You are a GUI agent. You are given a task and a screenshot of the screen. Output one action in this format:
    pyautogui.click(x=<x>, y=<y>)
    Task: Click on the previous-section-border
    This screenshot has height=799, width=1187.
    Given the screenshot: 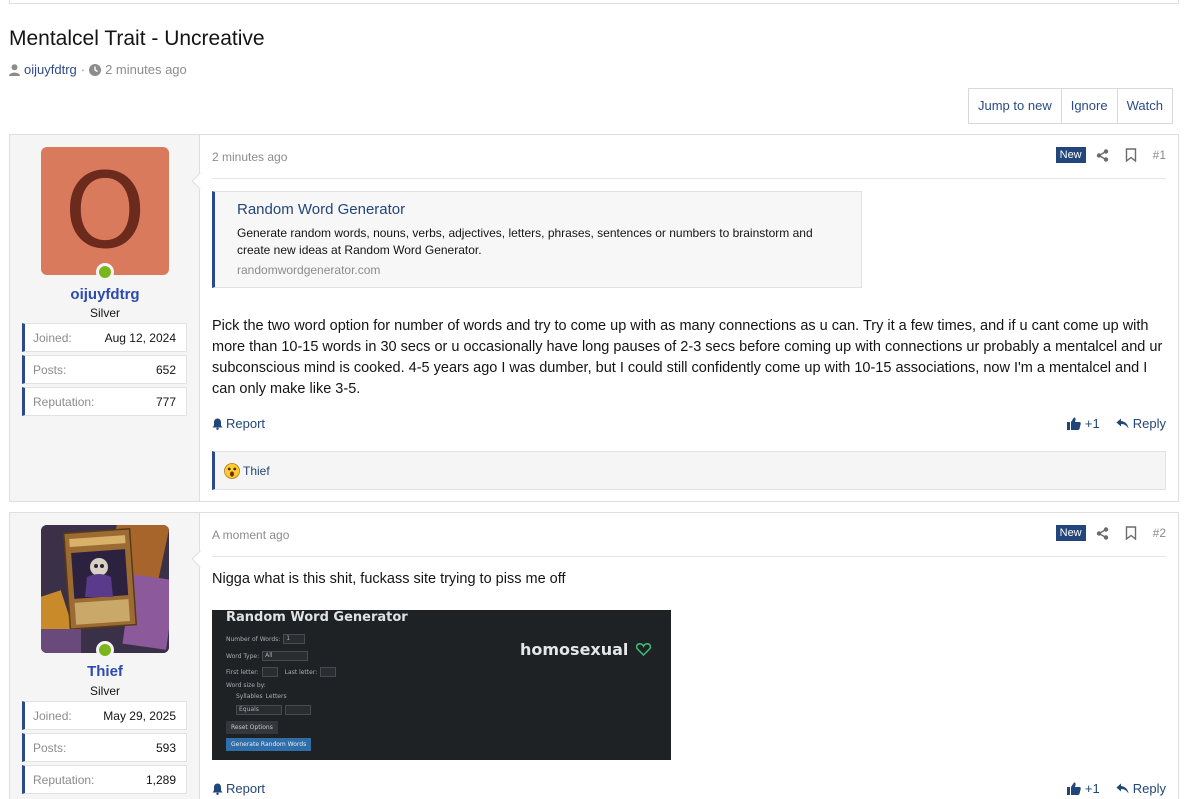 What is the action you would take?
    pyautogui.click(x=594, y=2)
    